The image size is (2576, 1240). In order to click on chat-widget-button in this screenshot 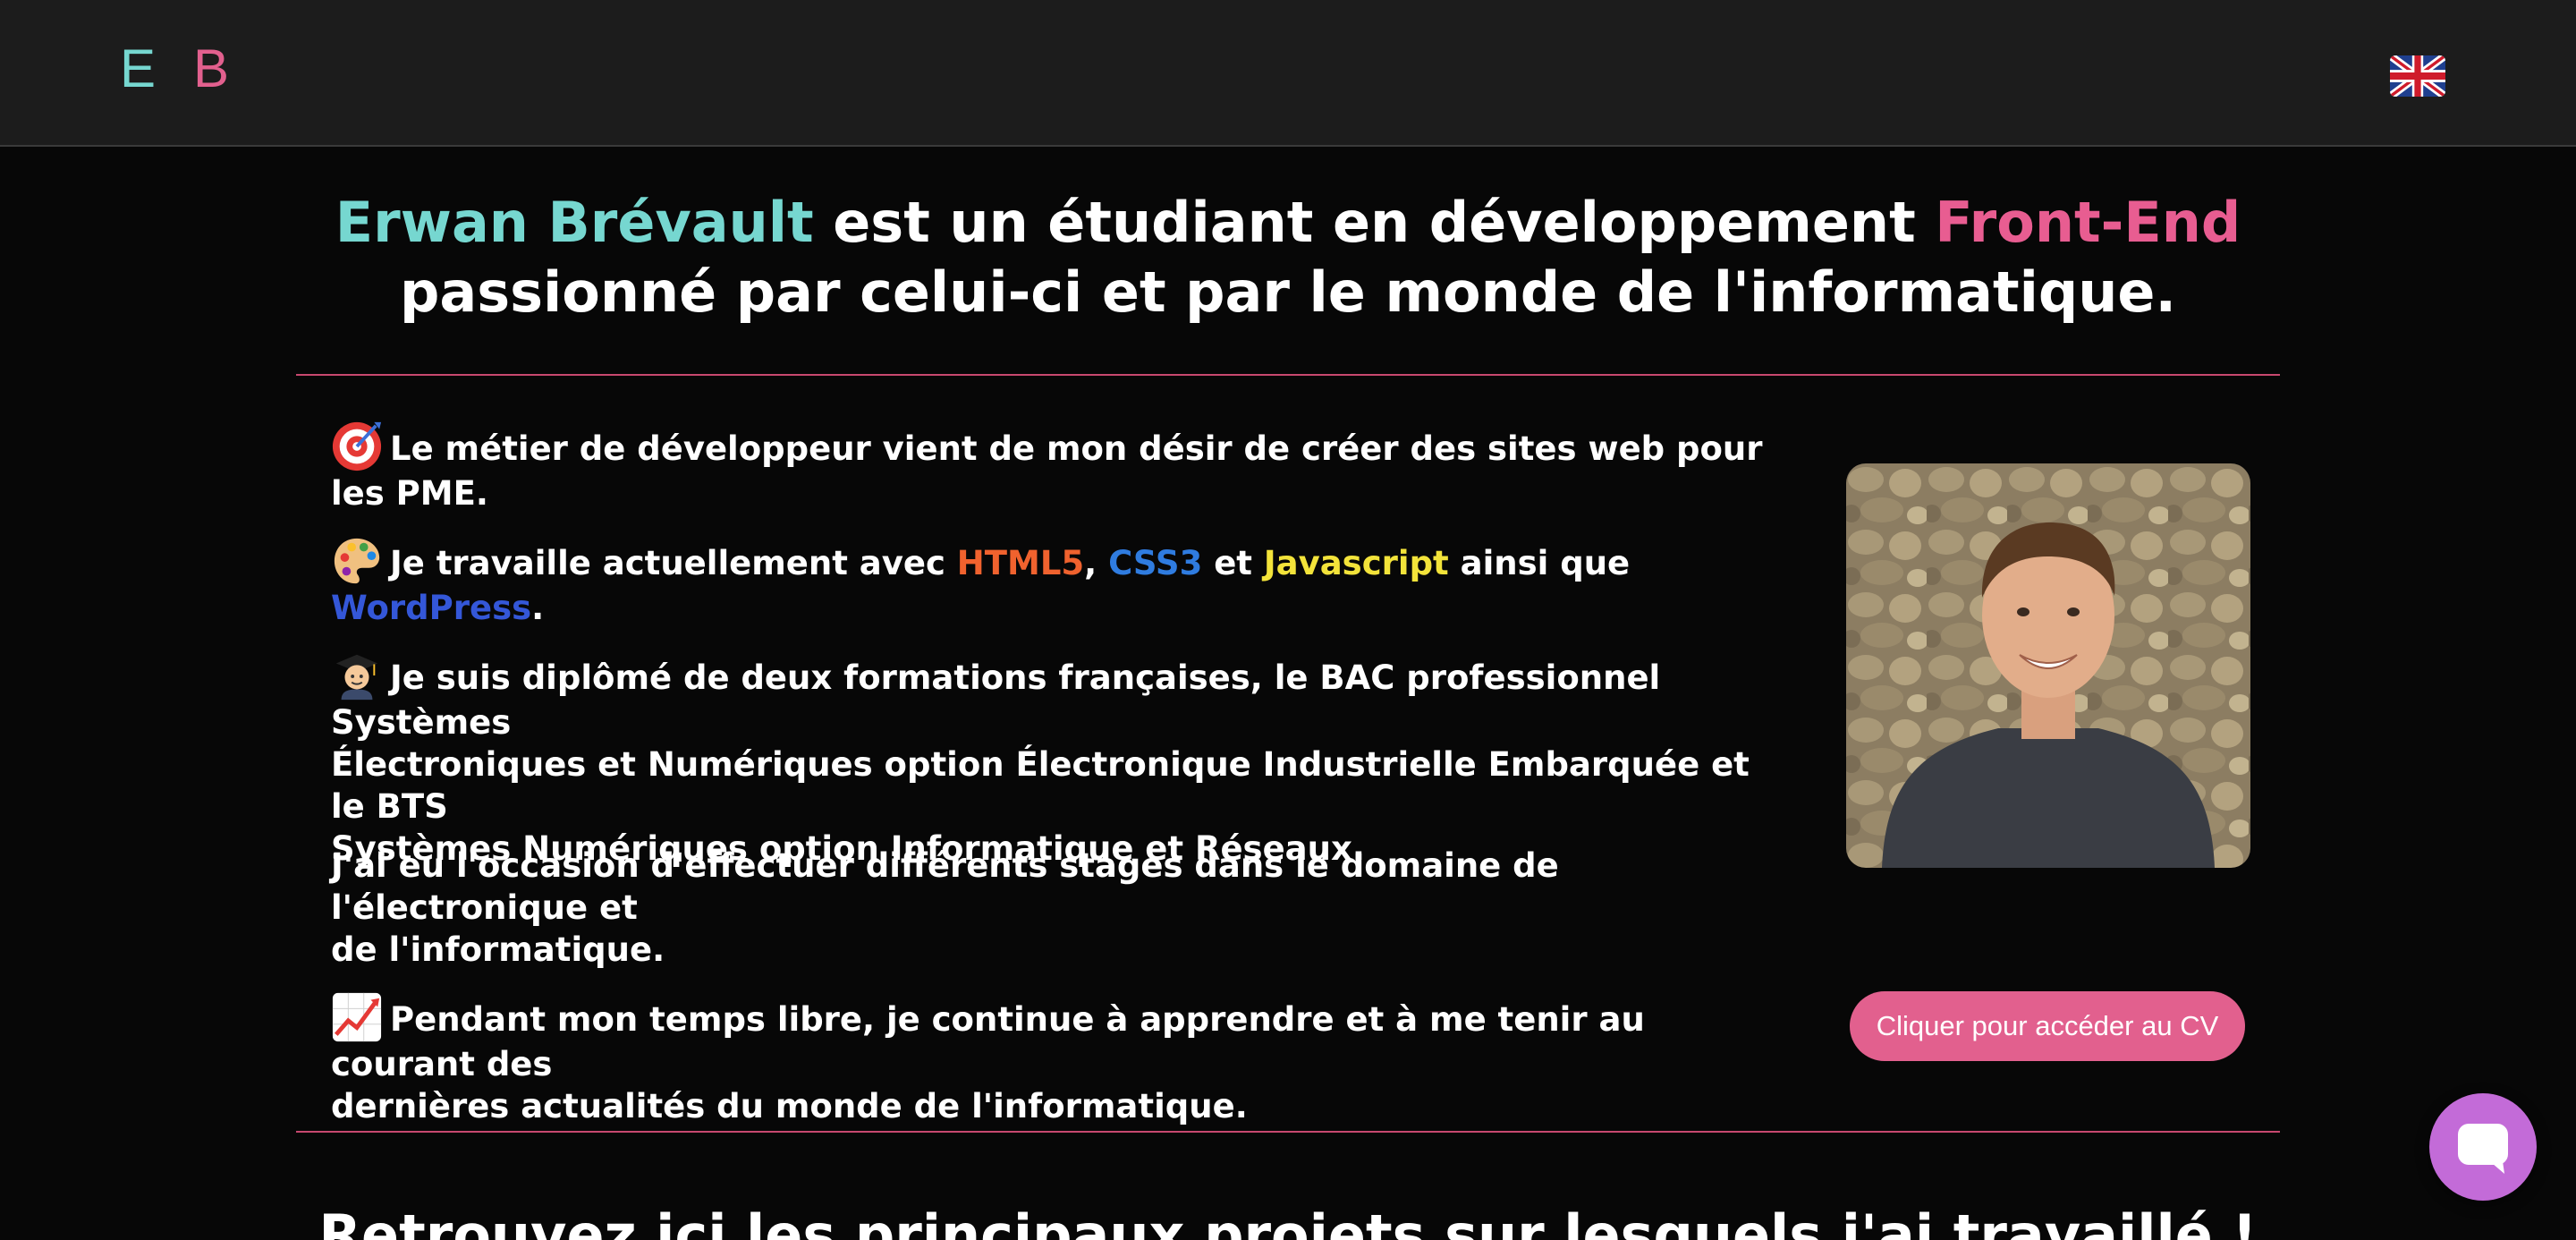, I will do `click(2483, 1147)`.